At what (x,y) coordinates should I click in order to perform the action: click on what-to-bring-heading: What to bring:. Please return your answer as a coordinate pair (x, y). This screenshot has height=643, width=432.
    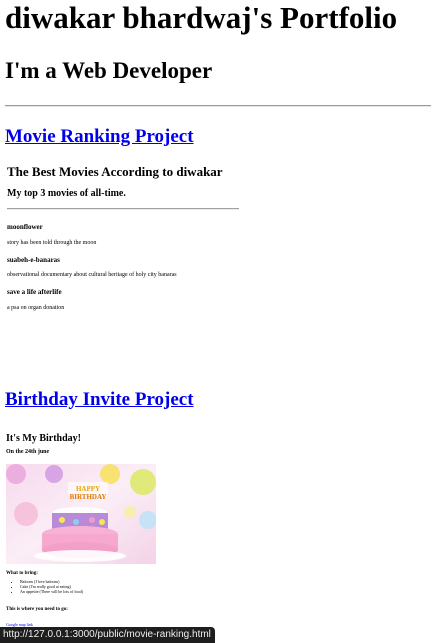
    Looking at the image, I should click on (22, 573).